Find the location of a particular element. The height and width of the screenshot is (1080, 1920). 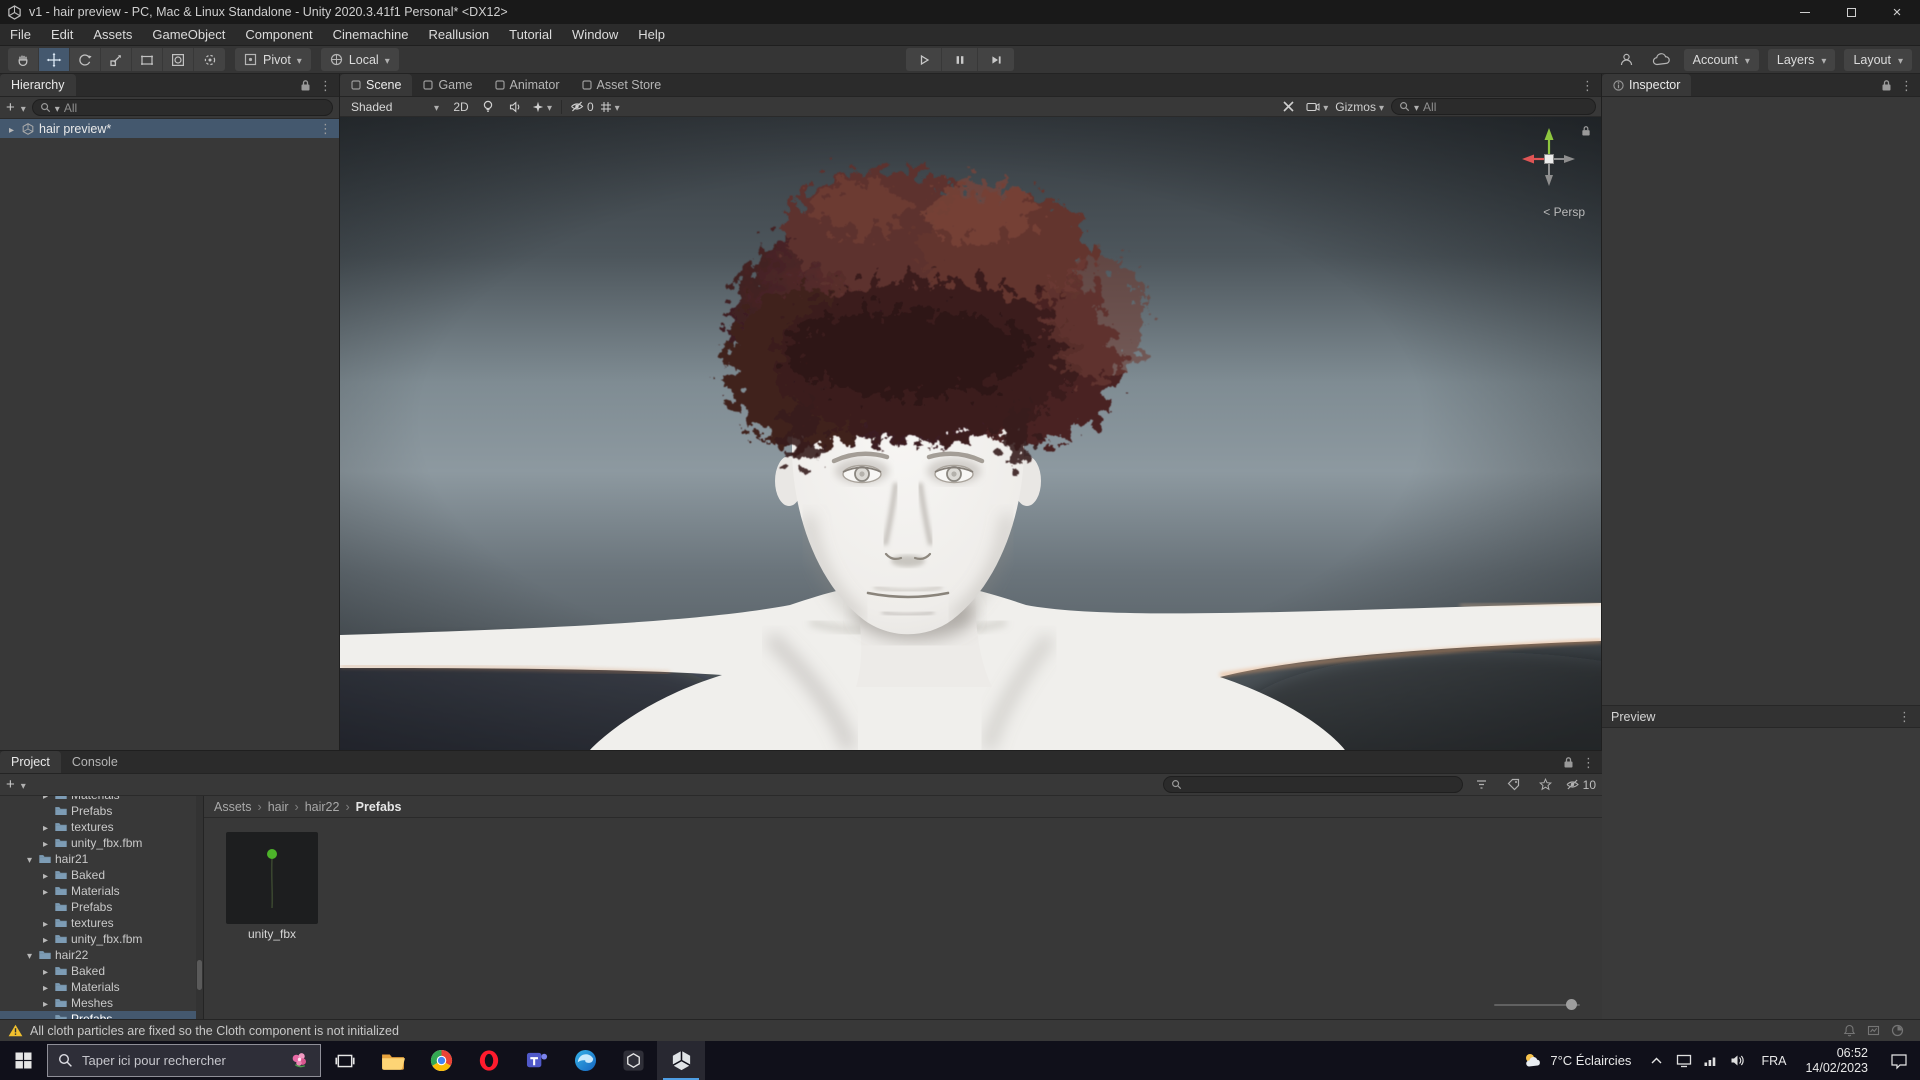

breadcrumb-item: hair22 is located at coordinates (314, 807).